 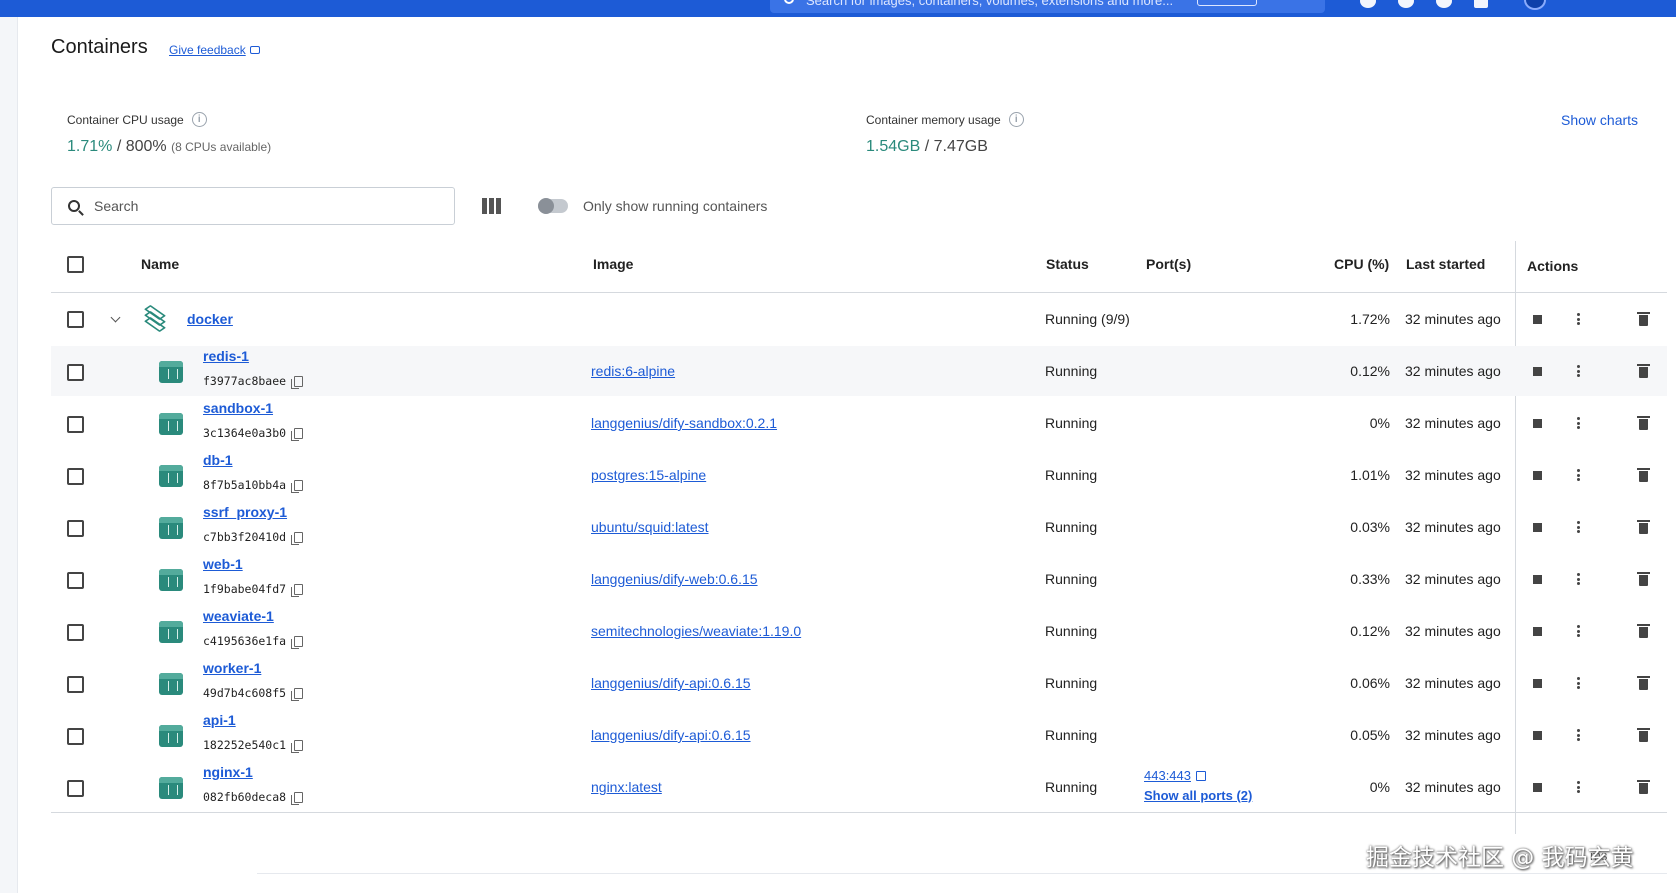 What do you see at coordinates (613, 264) in the screenshot?
I see `column-header-image: Image` at bounding box center [613, 264].